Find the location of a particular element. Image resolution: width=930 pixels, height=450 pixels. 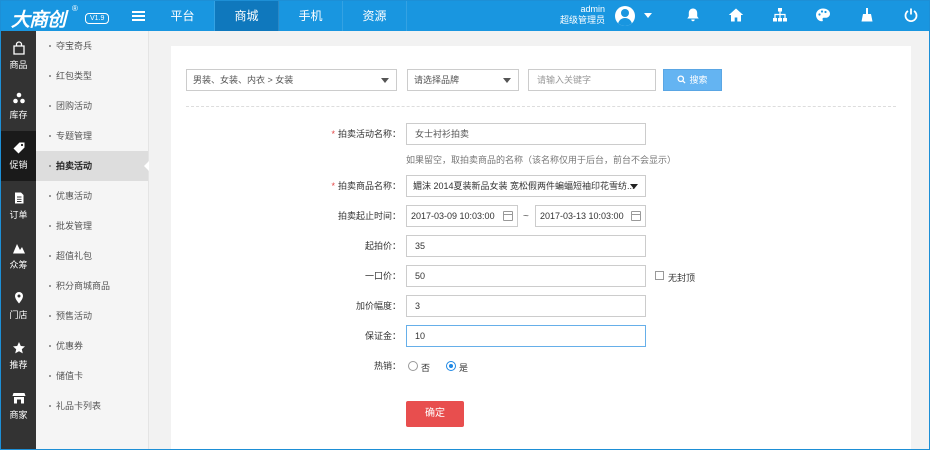

menu-toggle-icon is located at coordinates (138, 16).